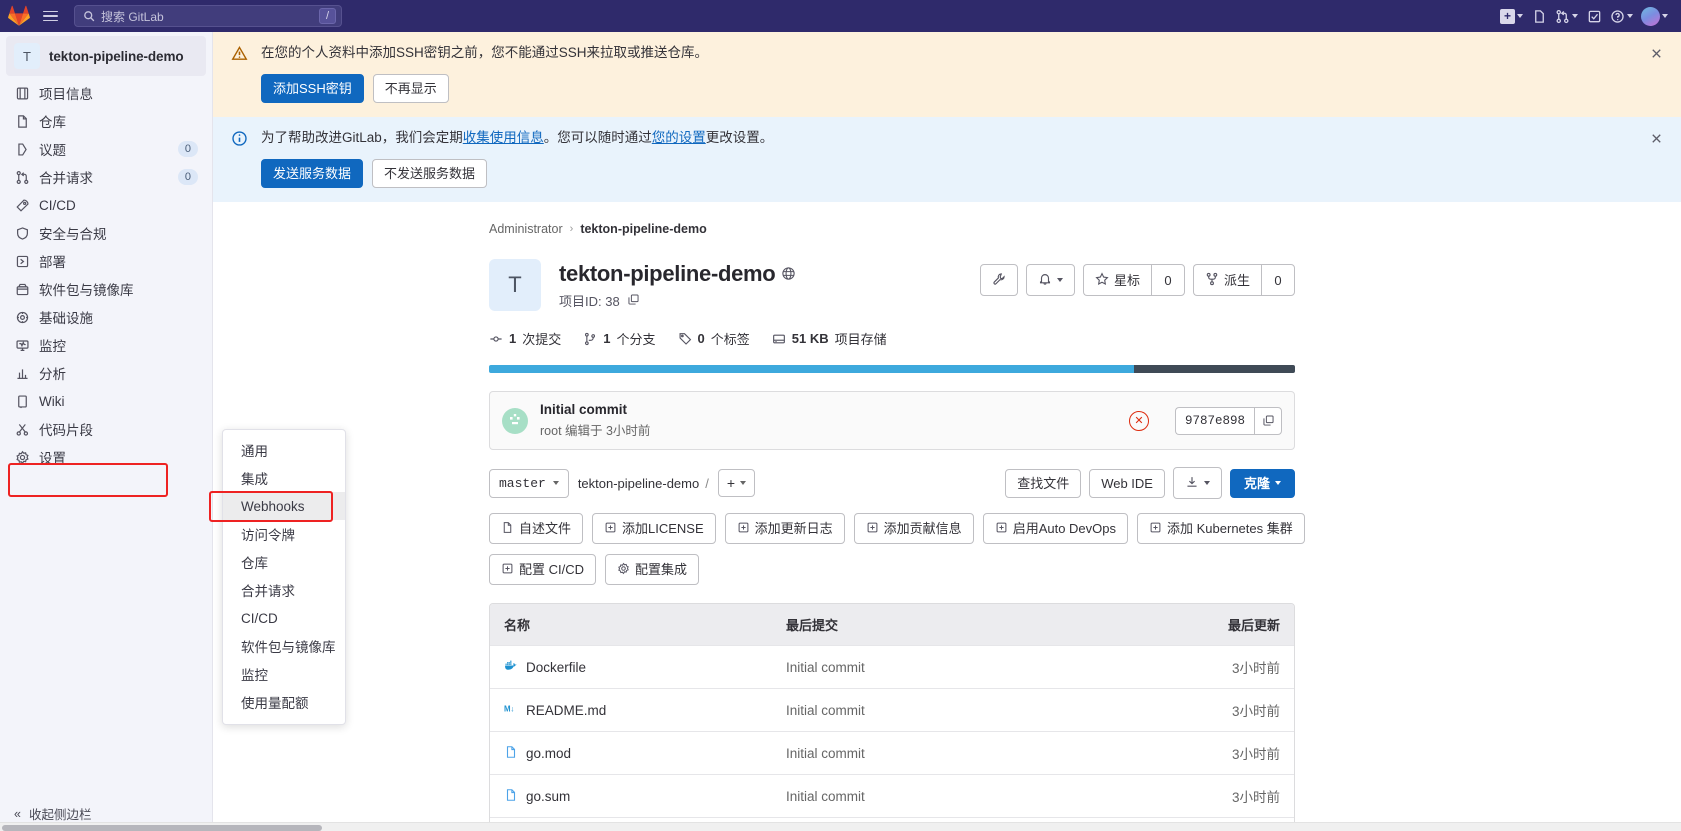  I want to click on download-button, so click(1197, 483).